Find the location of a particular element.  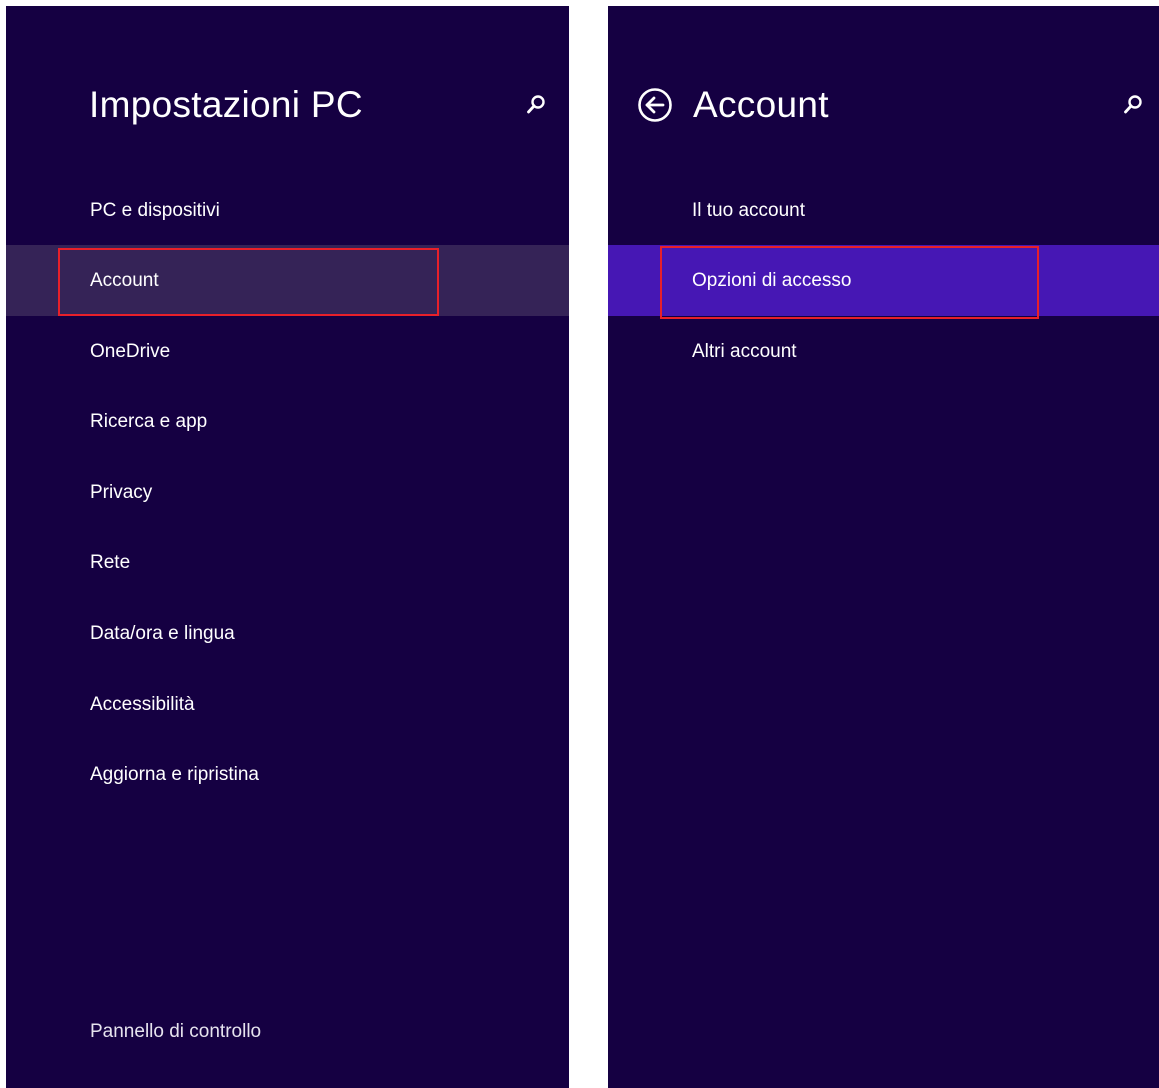

page-title: Impostazioni PC is located at coordinates (226, 104).